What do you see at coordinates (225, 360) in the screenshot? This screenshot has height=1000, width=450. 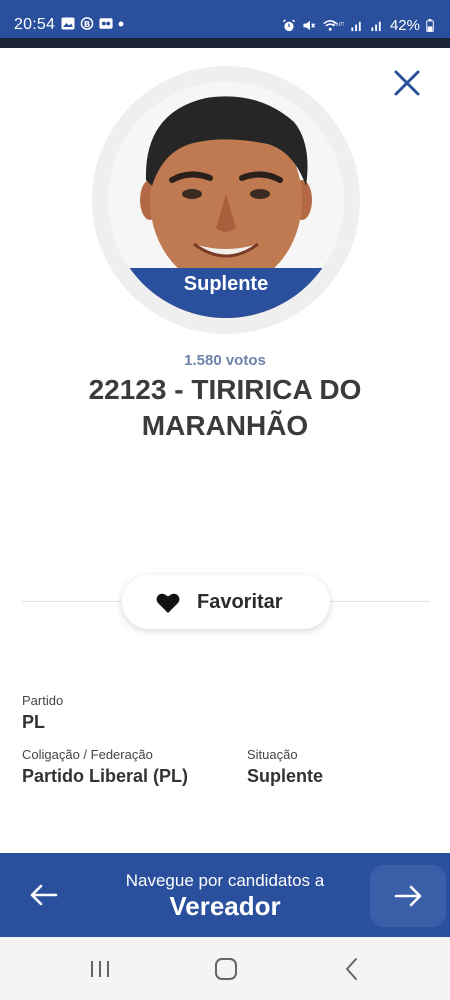 I see `vote-count: 1.580 votos` at bounding box center [225, 360].